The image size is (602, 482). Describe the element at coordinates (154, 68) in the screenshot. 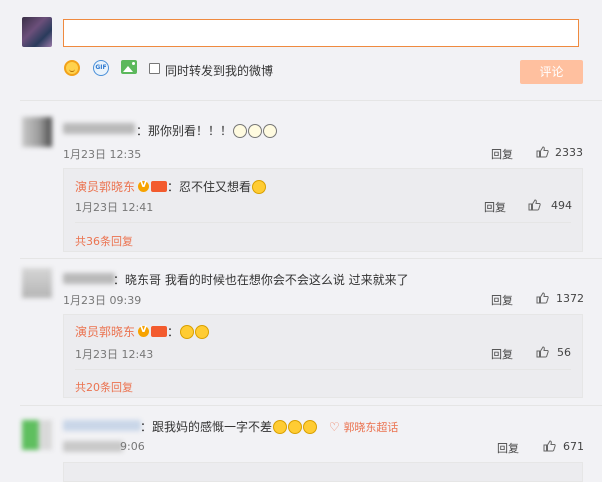

I see `repost-checkbox` at that location.